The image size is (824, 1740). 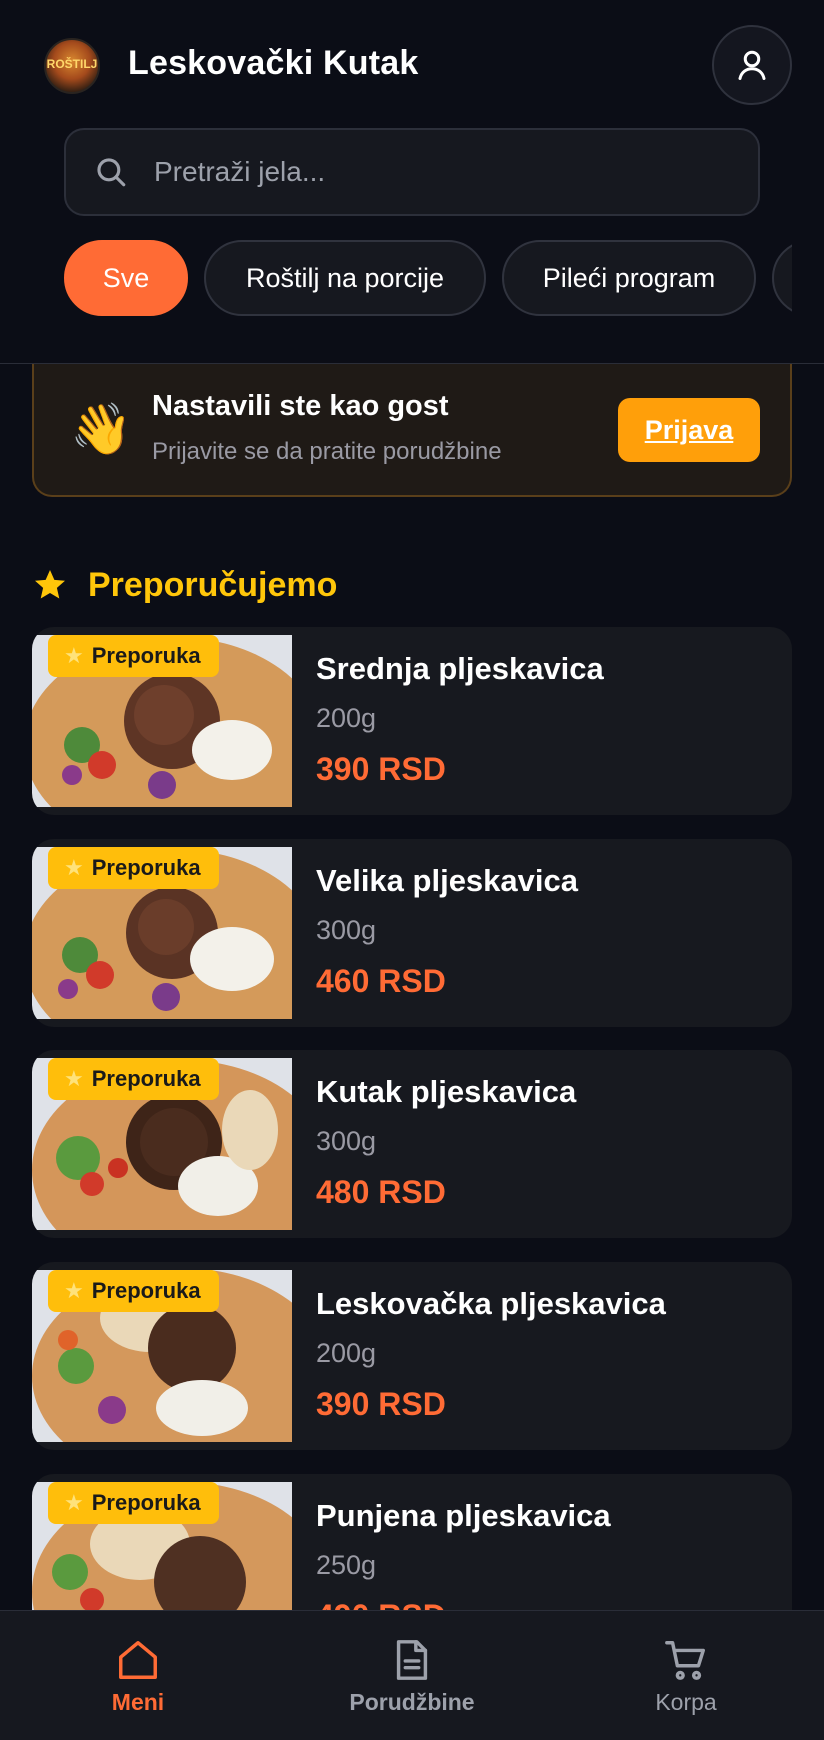 I want to click on category-chip-sve: Sve, so click(x=126, y=278).